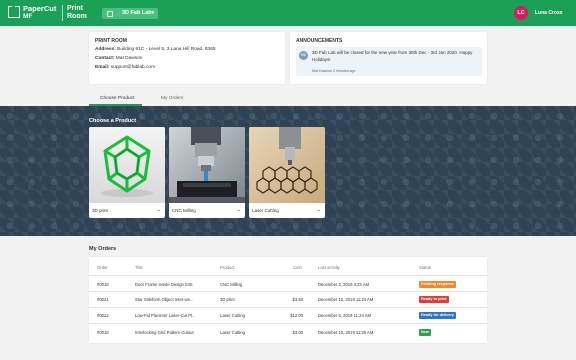  Describe the element at coordinates (133, 67) in the screenshot. I see `email-value: support@fablab.com` at that location.